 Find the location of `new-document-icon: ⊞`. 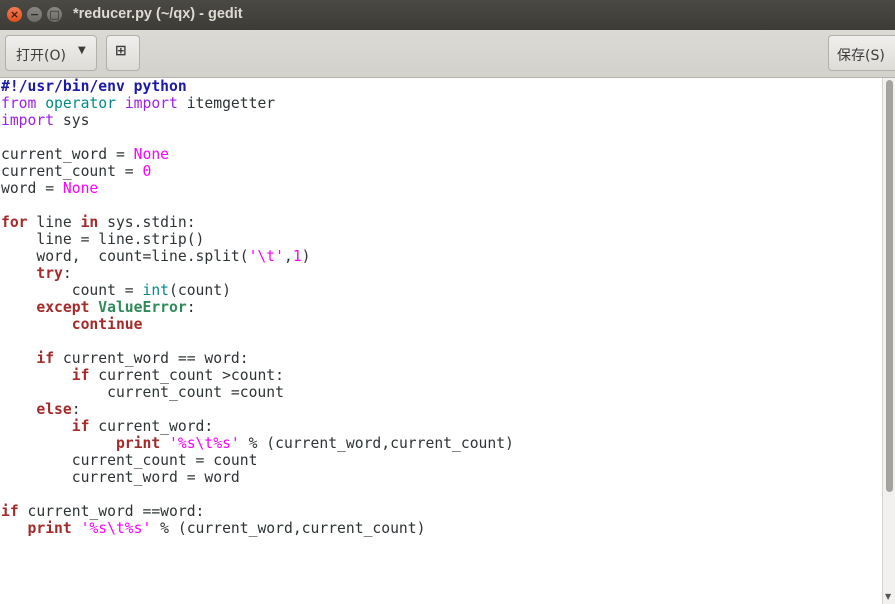

new-document-icon: ⊞ is located at coordinates (121, 51).